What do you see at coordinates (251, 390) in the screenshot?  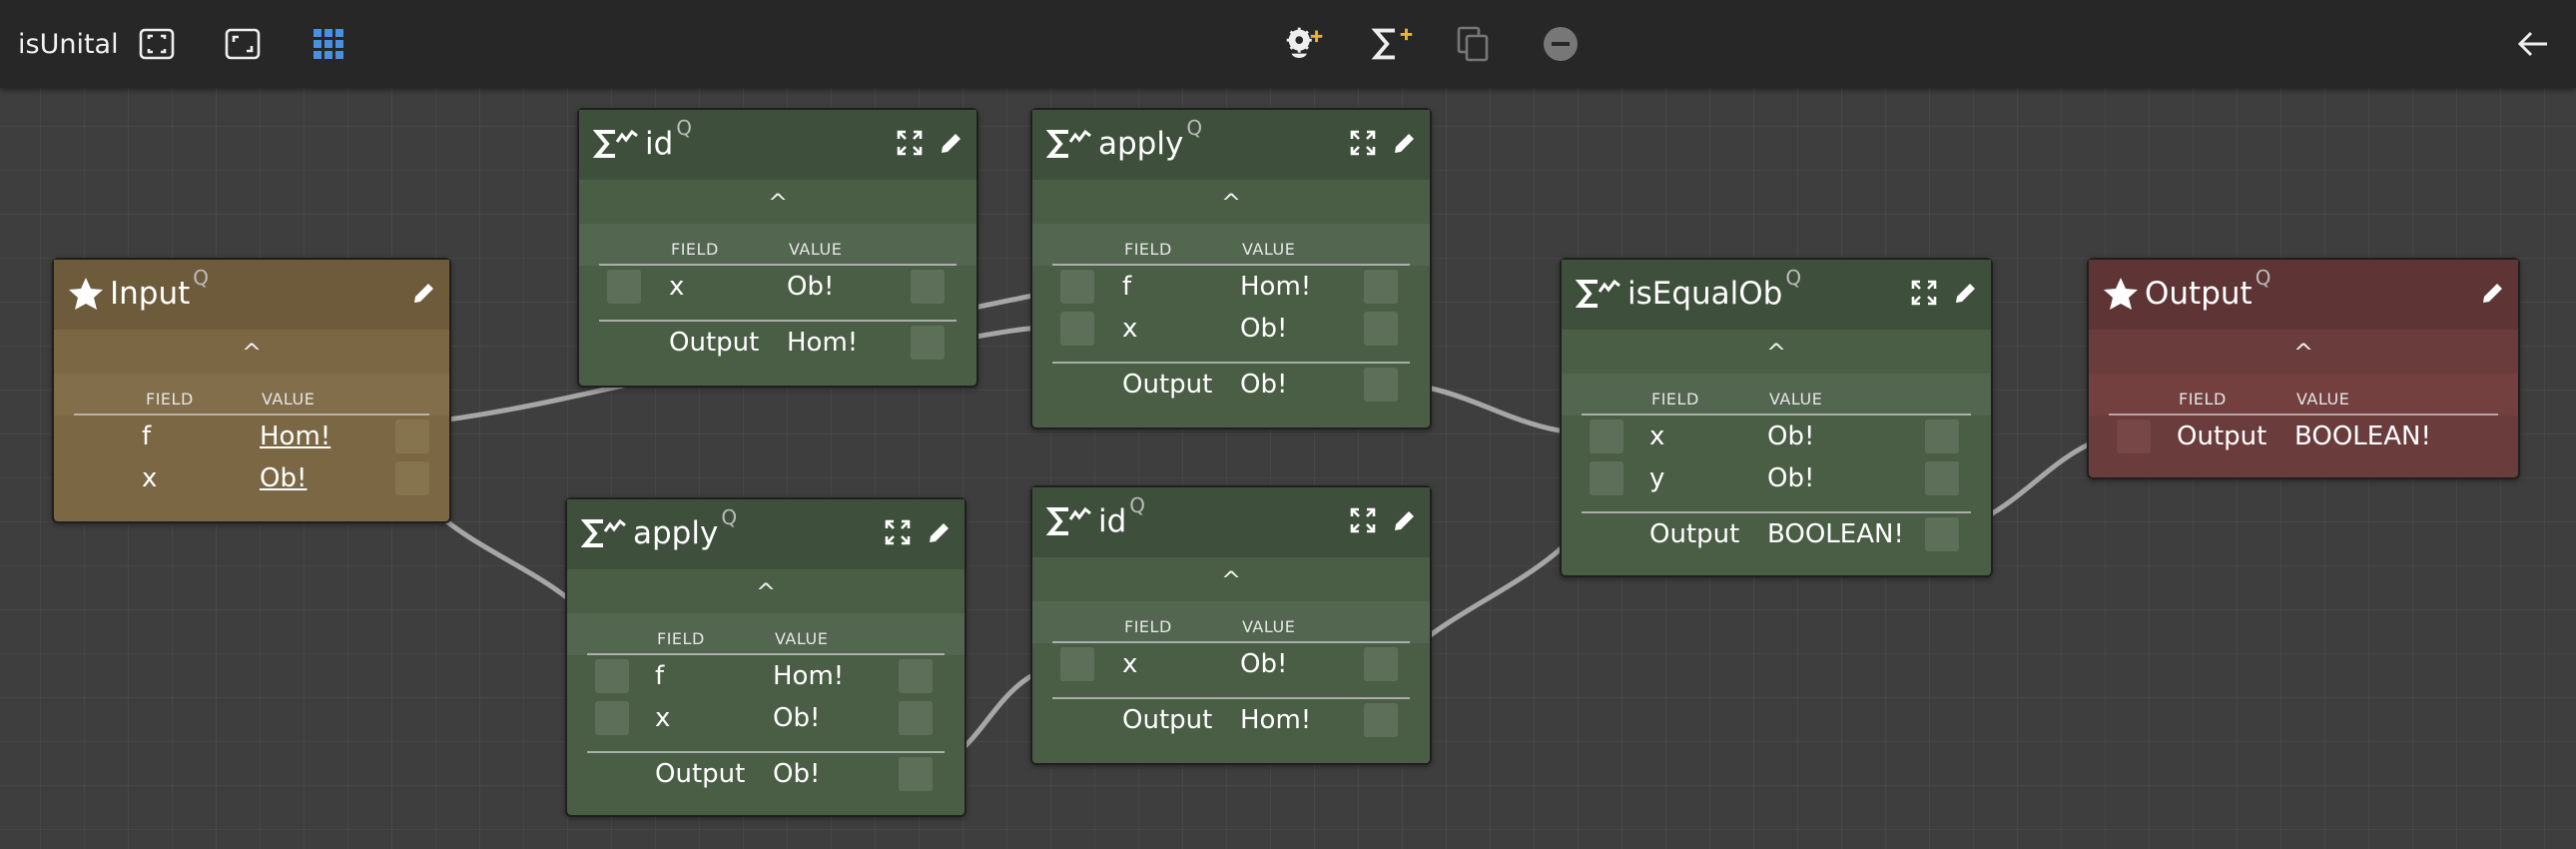 I see `node-input: Input Q ^ FIELD VALUE f Hom! x Ob!` at bounding box center [251, 390].